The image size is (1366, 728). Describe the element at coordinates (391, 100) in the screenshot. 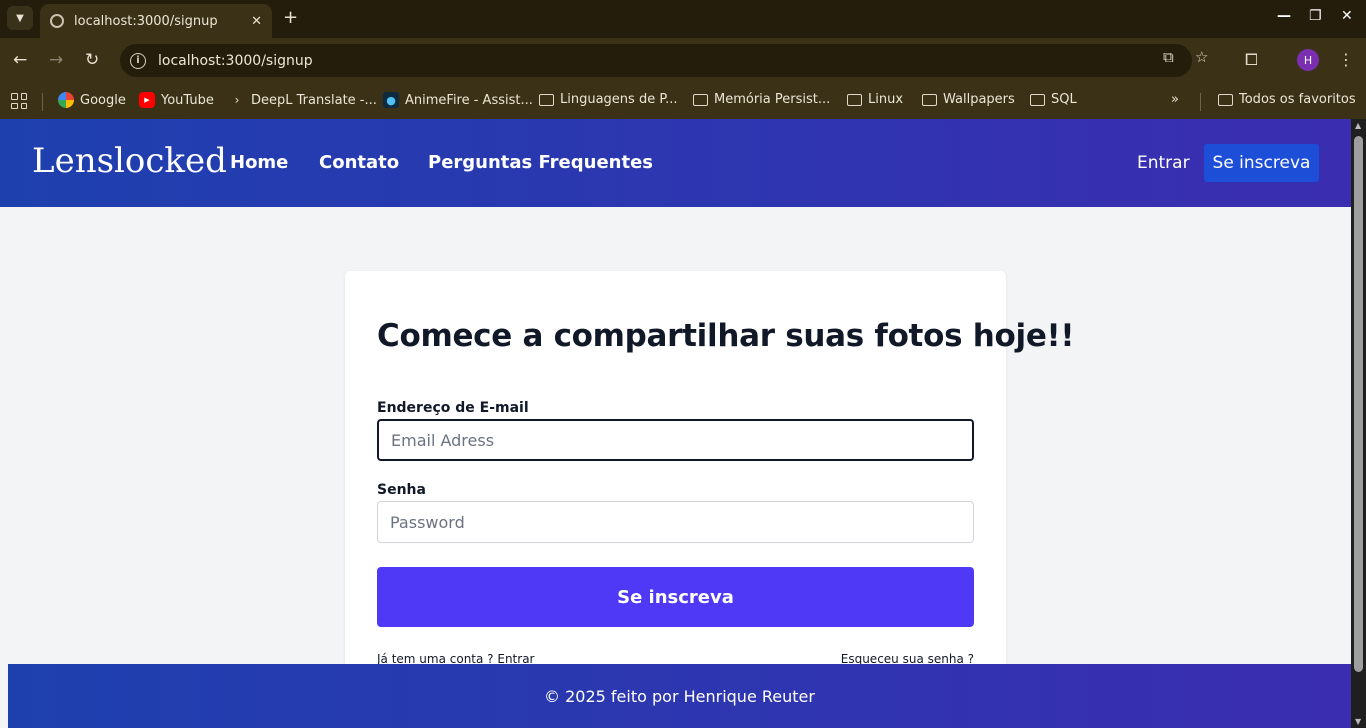

I see `animefire-icon: ●` at that location.